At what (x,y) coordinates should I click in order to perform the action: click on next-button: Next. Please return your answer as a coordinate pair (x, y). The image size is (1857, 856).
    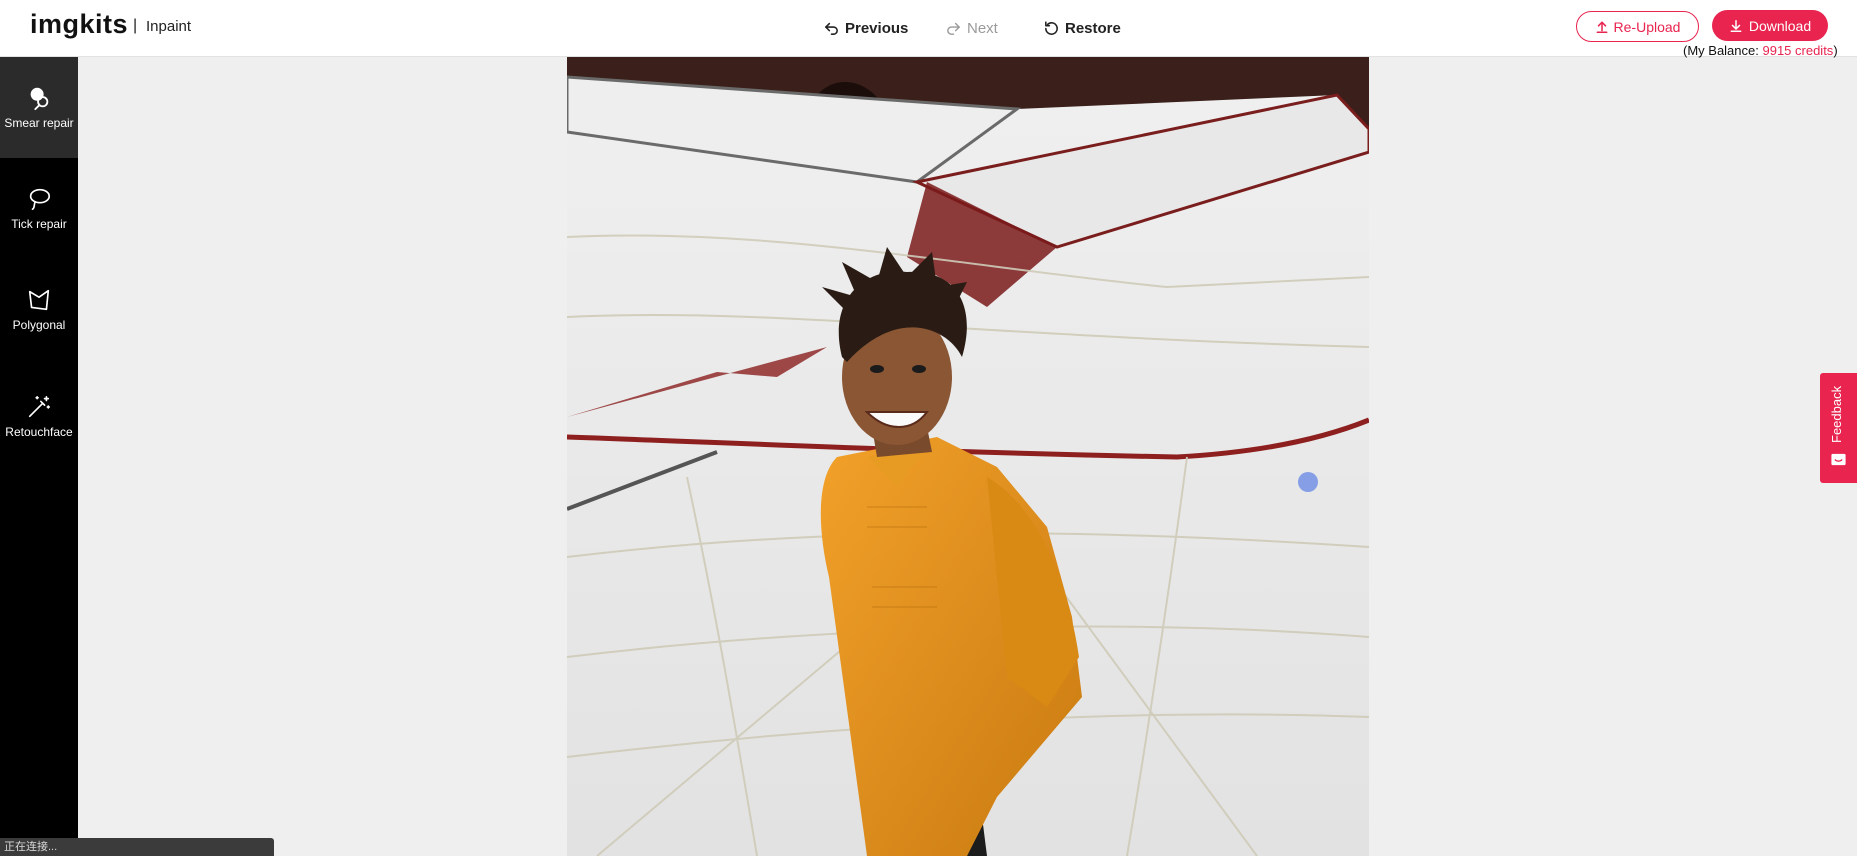
    Looking at the image, I should click on (971, 28).